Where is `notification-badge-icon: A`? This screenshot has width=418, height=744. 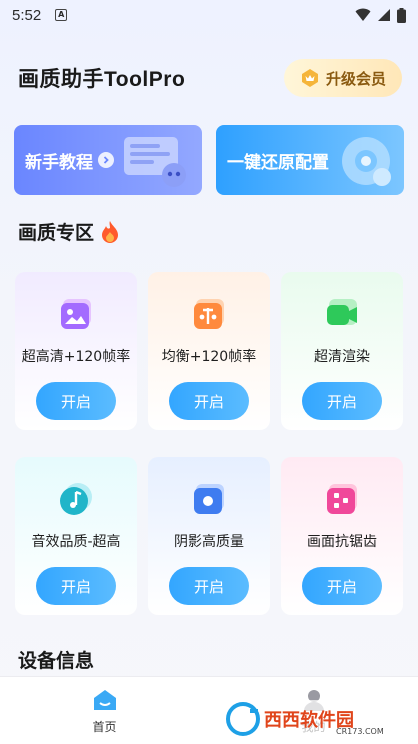
notification-badge-icon: A is located at coordinates (61, 15).